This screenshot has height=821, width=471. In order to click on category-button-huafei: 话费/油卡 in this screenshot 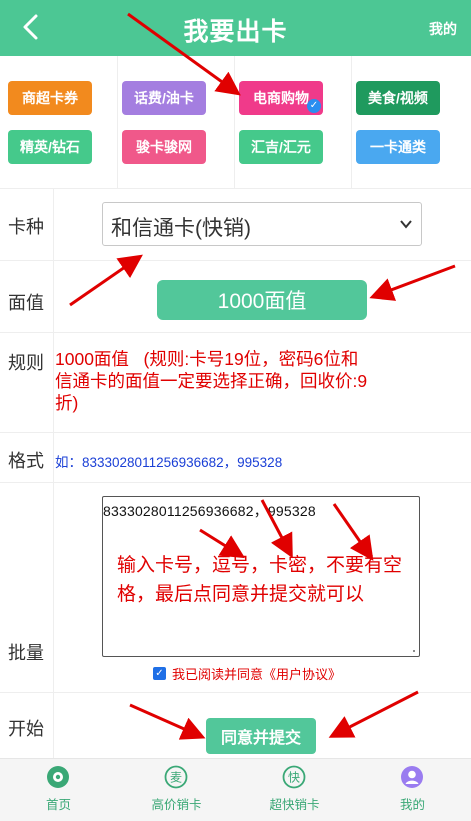, I will do `click(164, 98)`.